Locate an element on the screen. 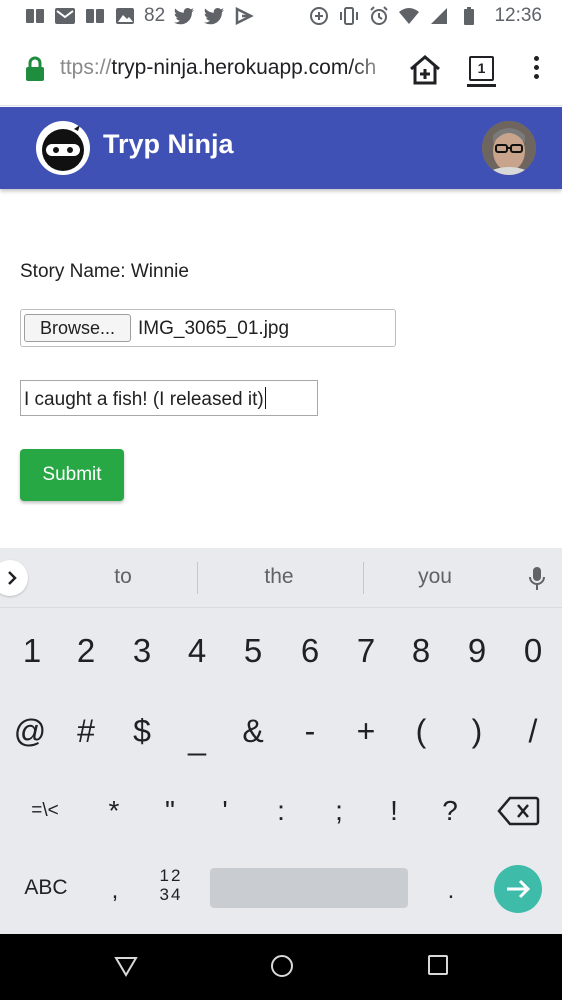 The image size is (562, 1000). key-4: 4 is located at coordinates (197, 651).